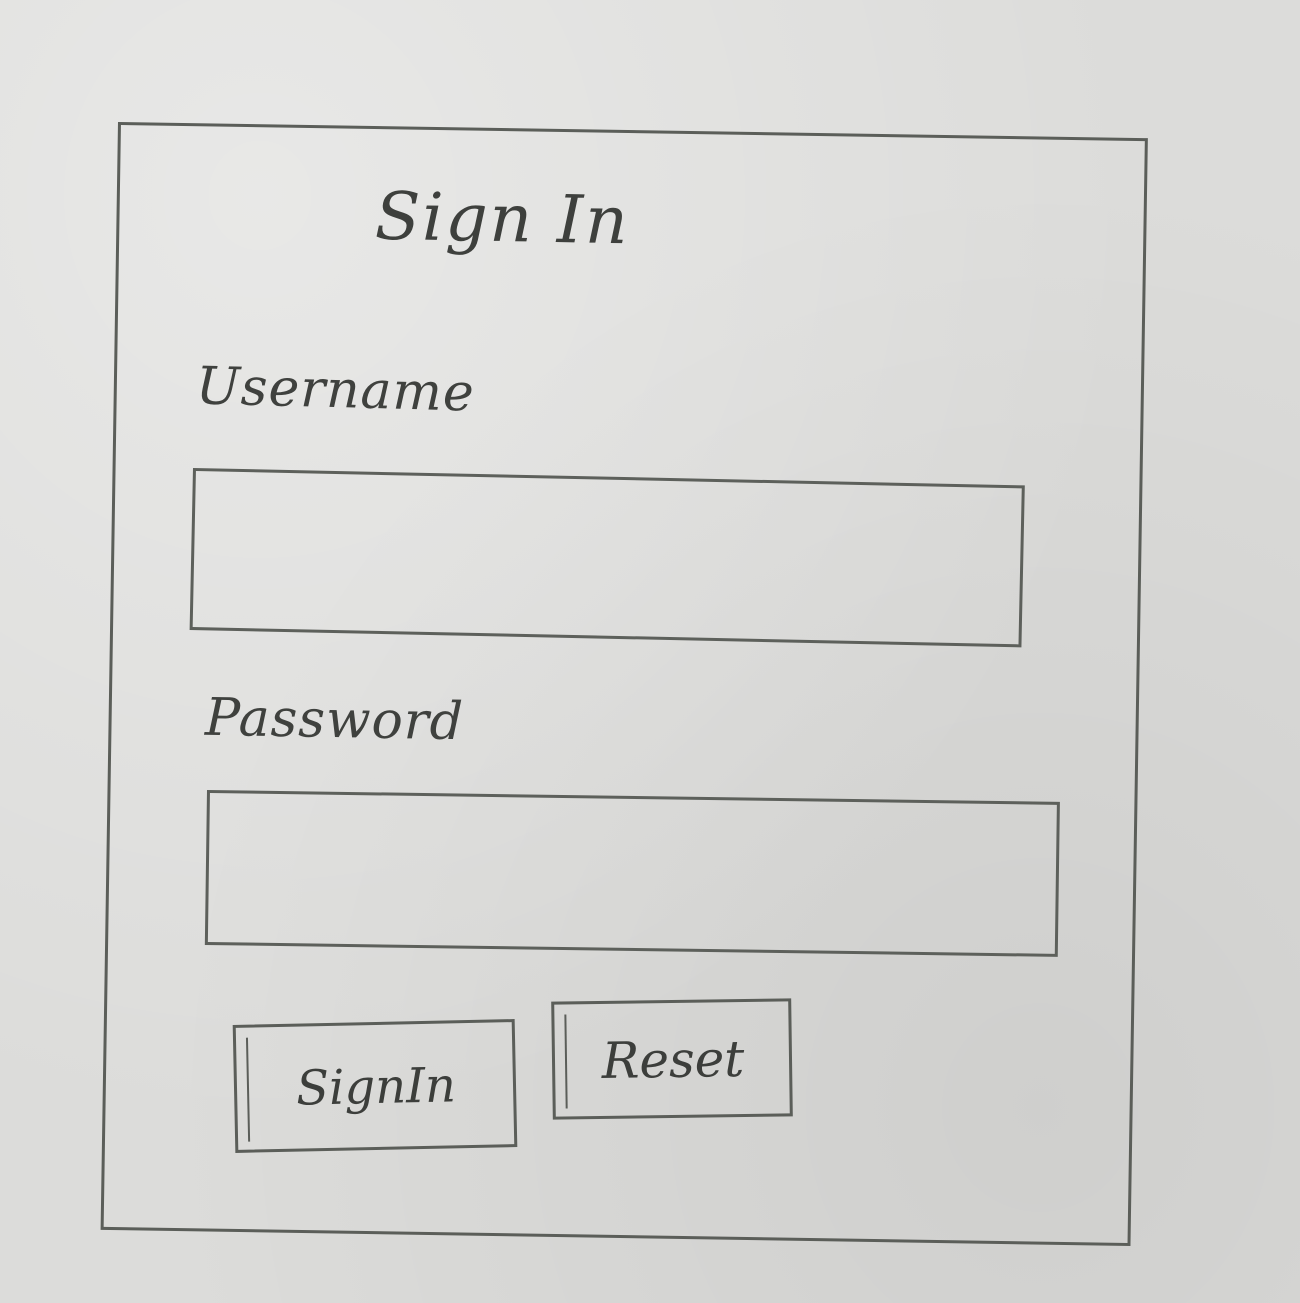  I want to click on password-label: Password, so click(334, 720).